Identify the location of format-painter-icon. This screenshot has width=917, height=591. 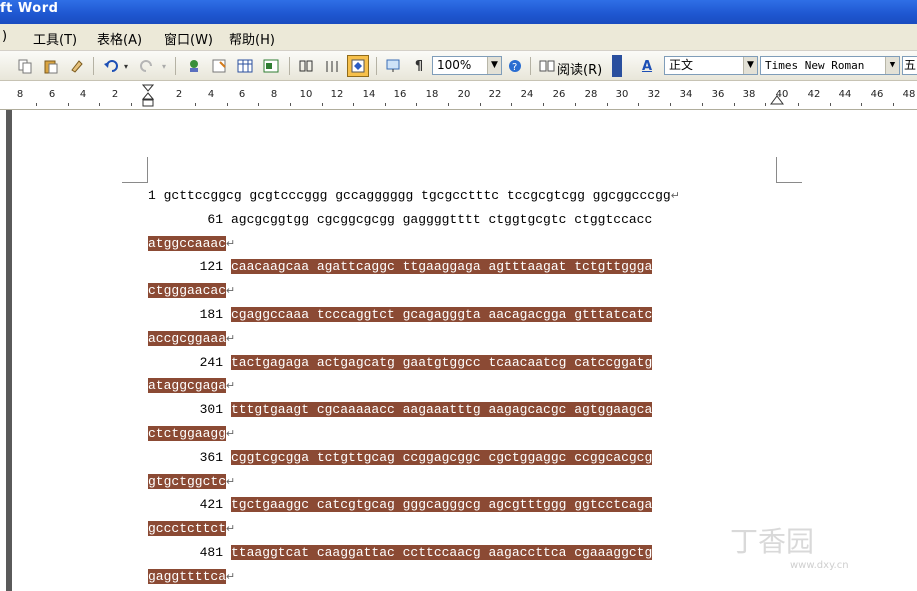
(77, 66).